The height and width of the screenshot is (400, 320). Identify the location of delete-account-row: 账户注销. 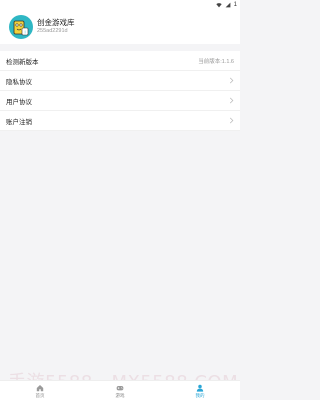
(120, 121).